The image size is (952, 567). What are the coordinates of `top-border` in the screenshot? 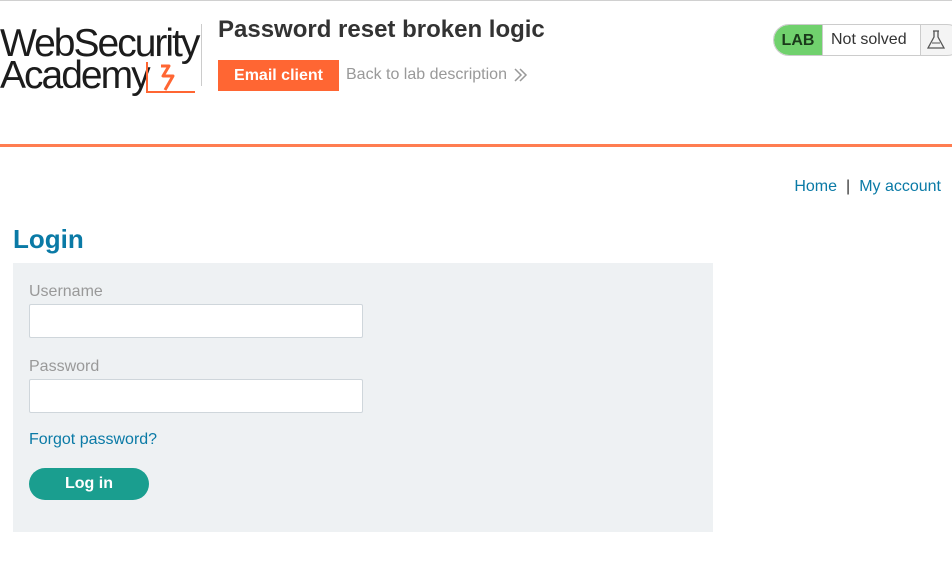 It's located at (476, 0).